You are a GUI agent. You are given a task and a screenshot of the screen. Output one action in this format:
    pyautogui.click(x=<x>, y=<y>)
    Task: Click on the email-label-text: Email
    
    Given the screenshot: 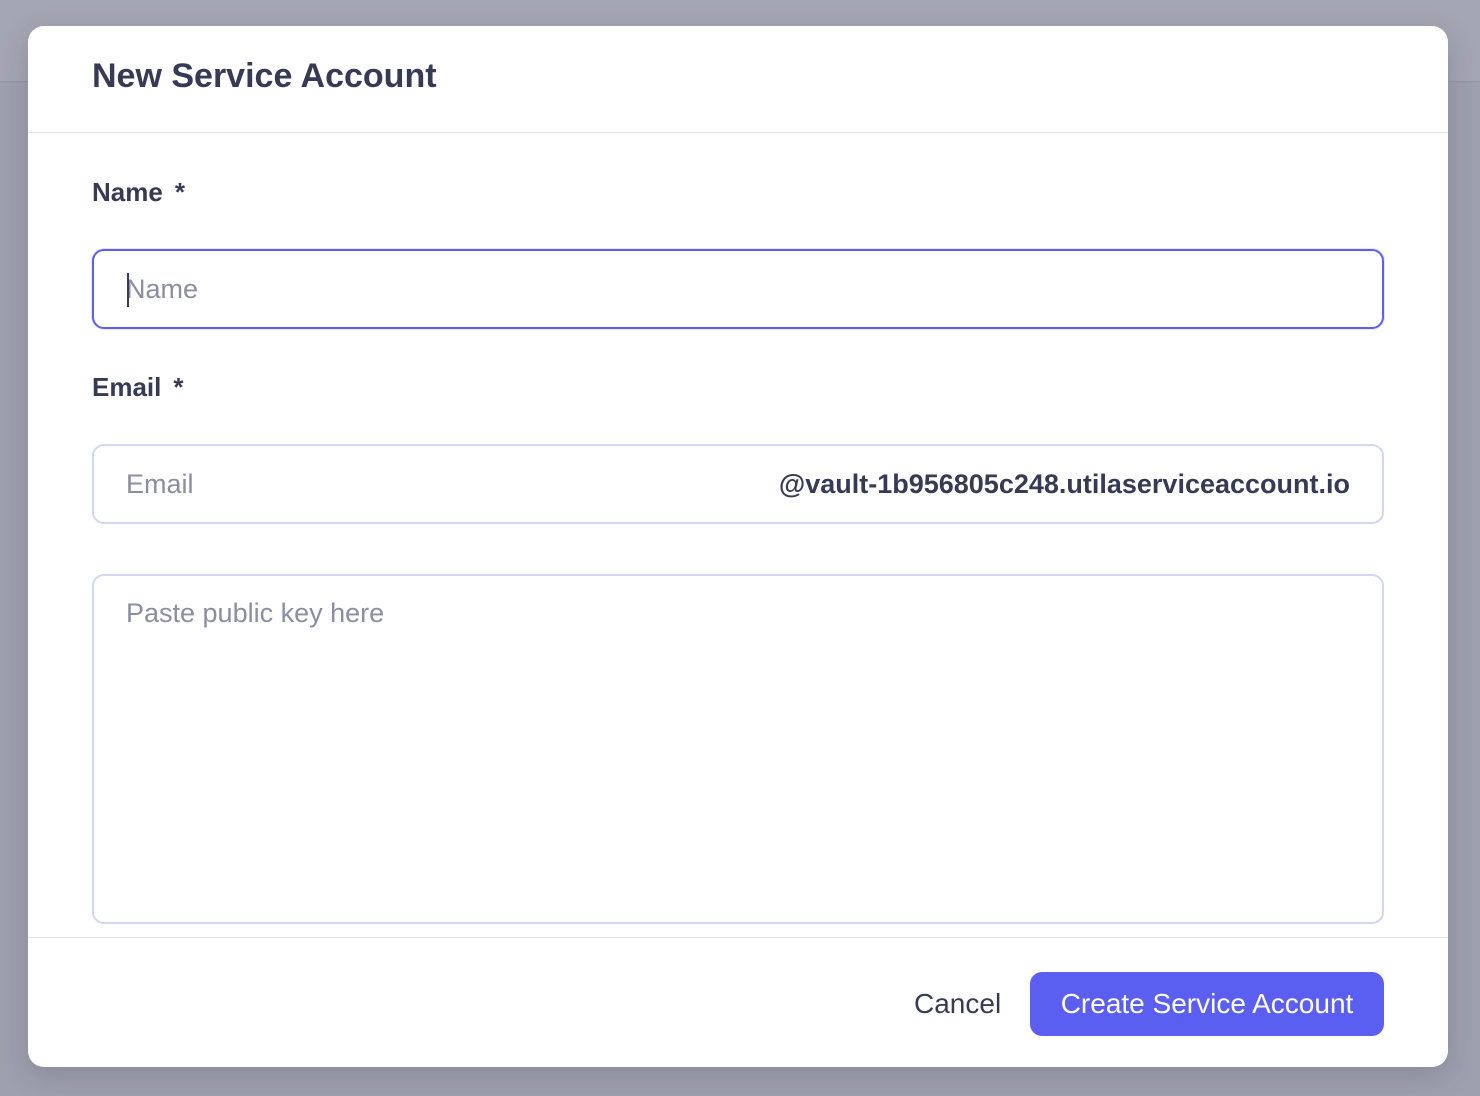 What is the action you would take?
    pyautogui.click(x=127, y=387)
    